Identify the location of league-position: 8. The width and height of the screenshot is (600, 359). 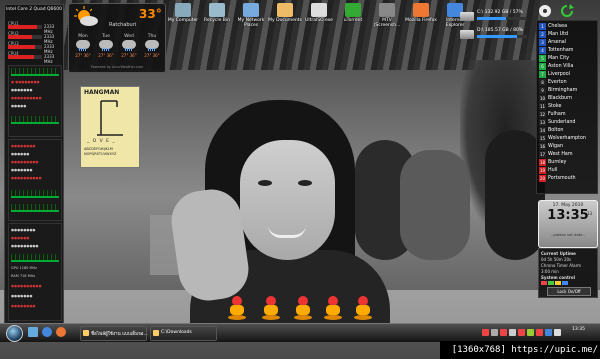
(542, 82).